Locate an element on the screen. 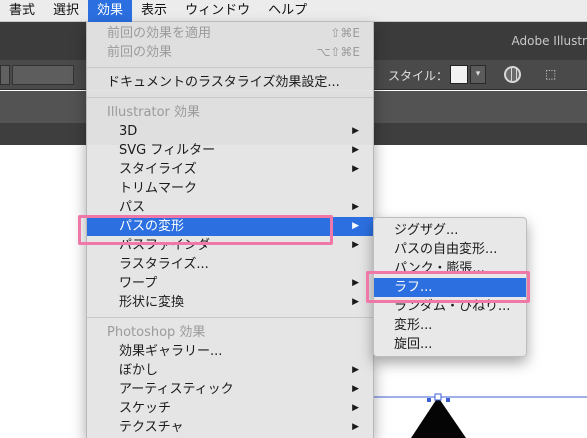 The width and height of the screenshot is (587, 438). menu-bar-item-select: 選択 is located at coordinates (66, 11).